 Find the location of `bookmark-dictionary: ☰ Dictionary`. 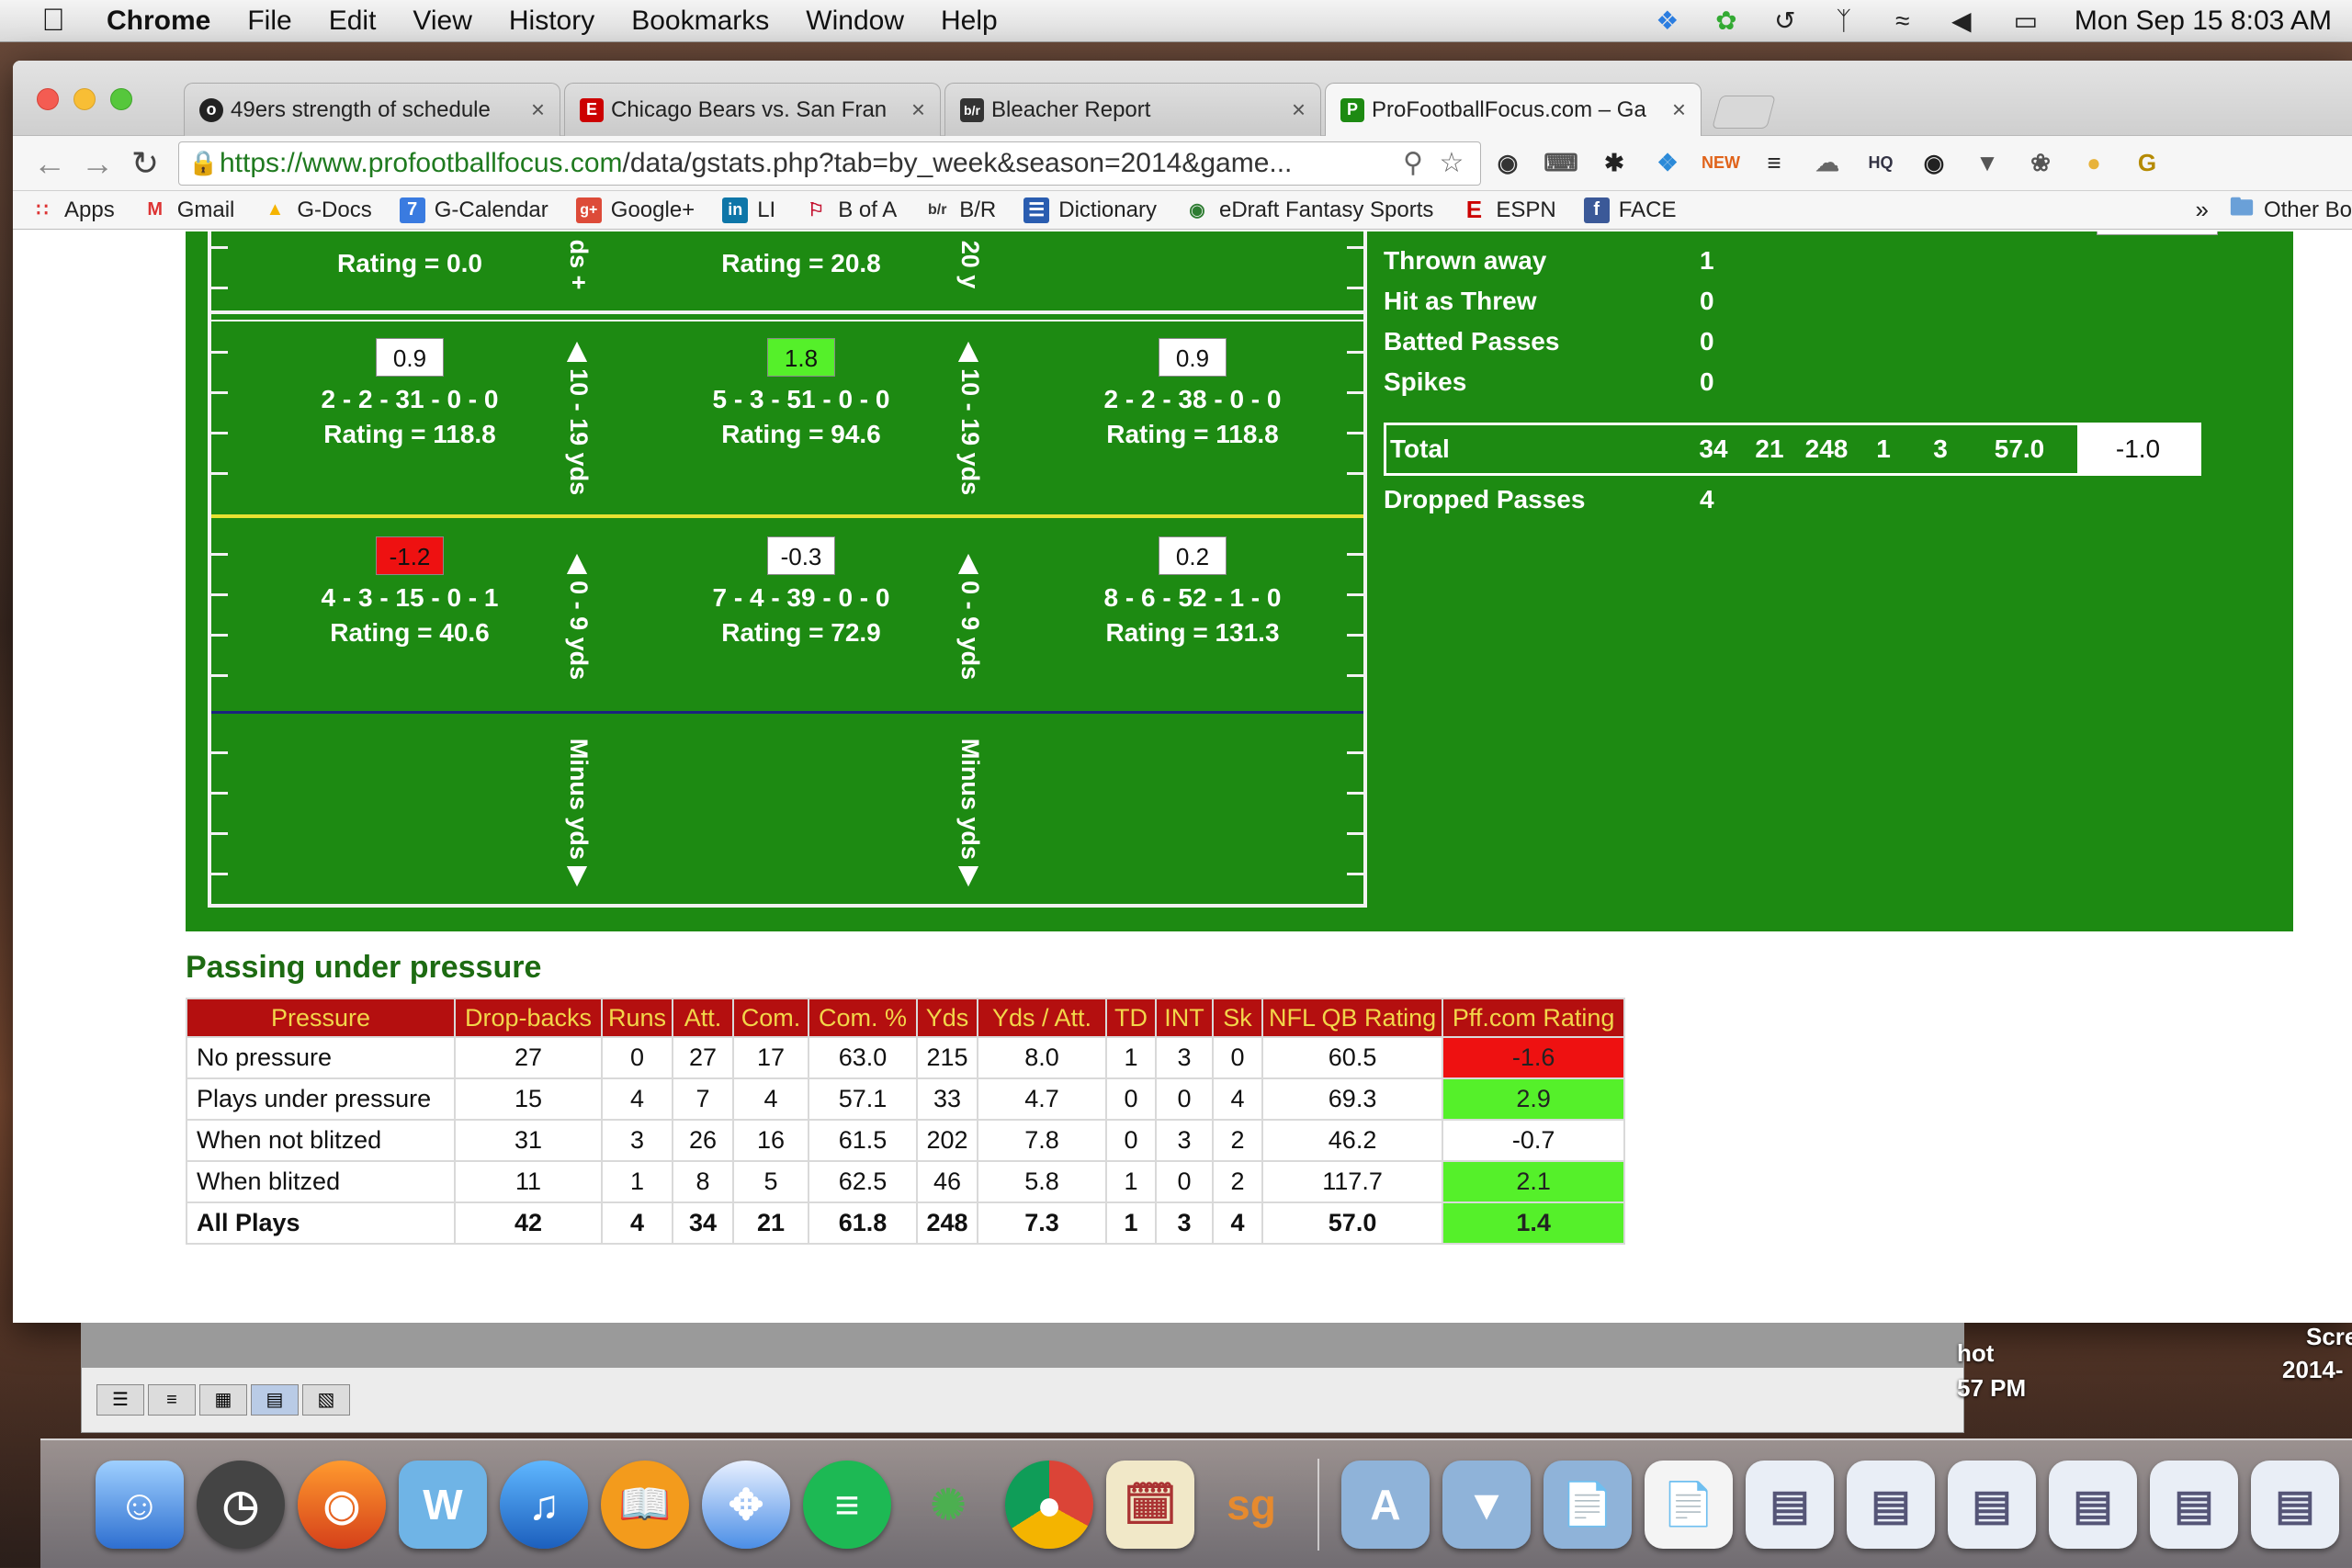

bookmark-dictionary: ☰ Dictionary is located at coordinates (1090, 210).